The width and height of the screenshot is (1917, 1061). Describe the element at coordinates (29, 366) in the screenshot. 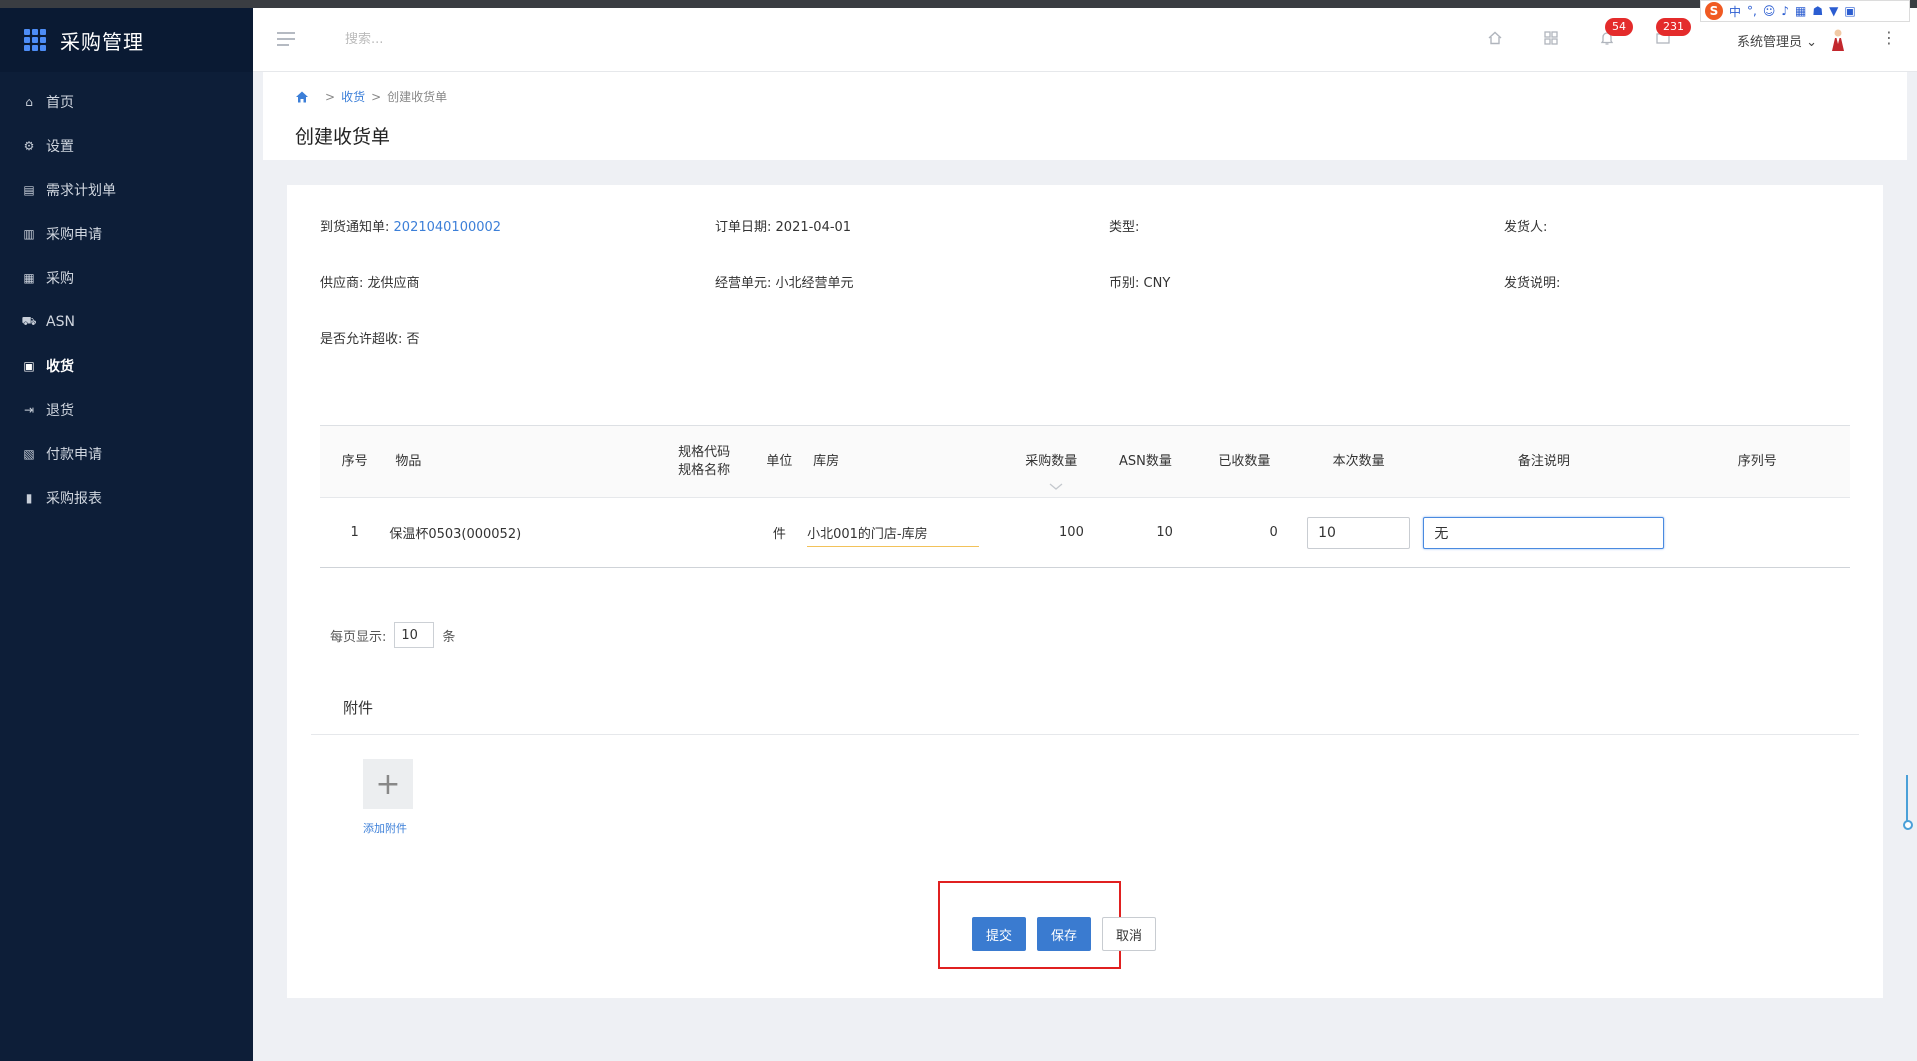

I see `inbox-icon: ▣` at that location.